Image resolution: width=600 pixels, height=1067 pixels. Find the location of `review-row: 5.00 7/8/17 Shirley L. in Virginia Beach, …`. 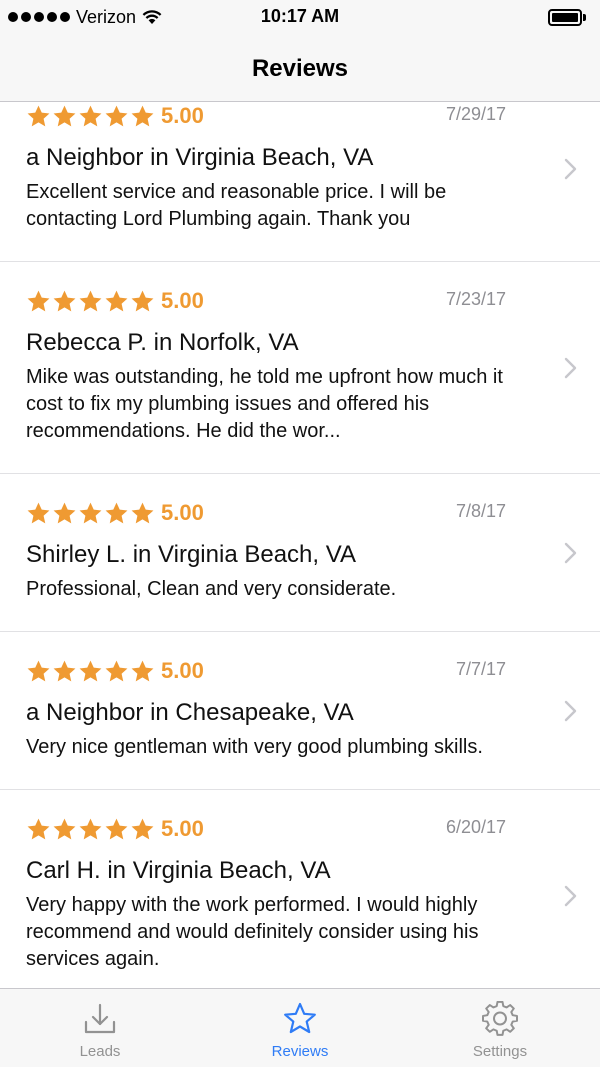

review-row: 5.00 7/8/17 Shirley L. in Virginia Beach, … is located at coordinates (300, 553).